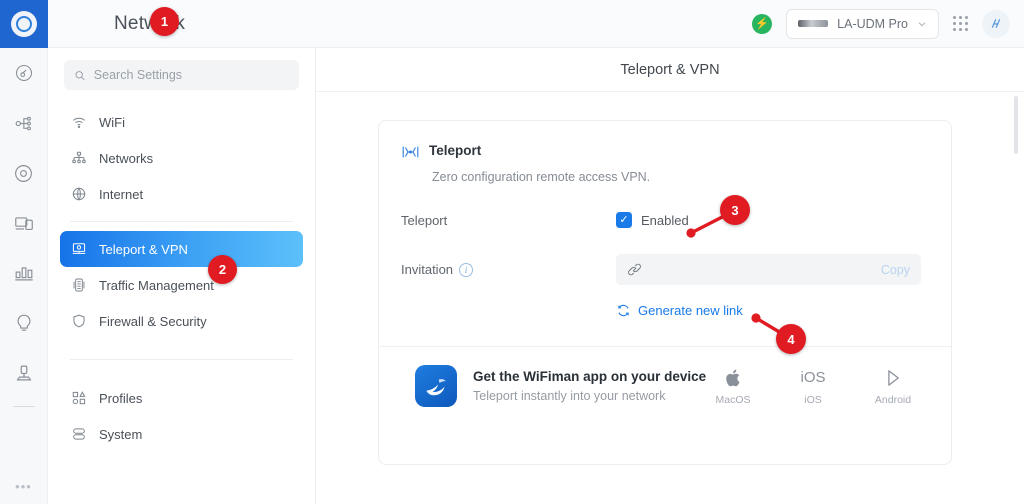 The width and height of the screenshot is (1024, 504). What do you see at coordinates (121, 194) in the screenshot?
I see `sidebar-item-label: Internet` at bounding box center [121, 194].